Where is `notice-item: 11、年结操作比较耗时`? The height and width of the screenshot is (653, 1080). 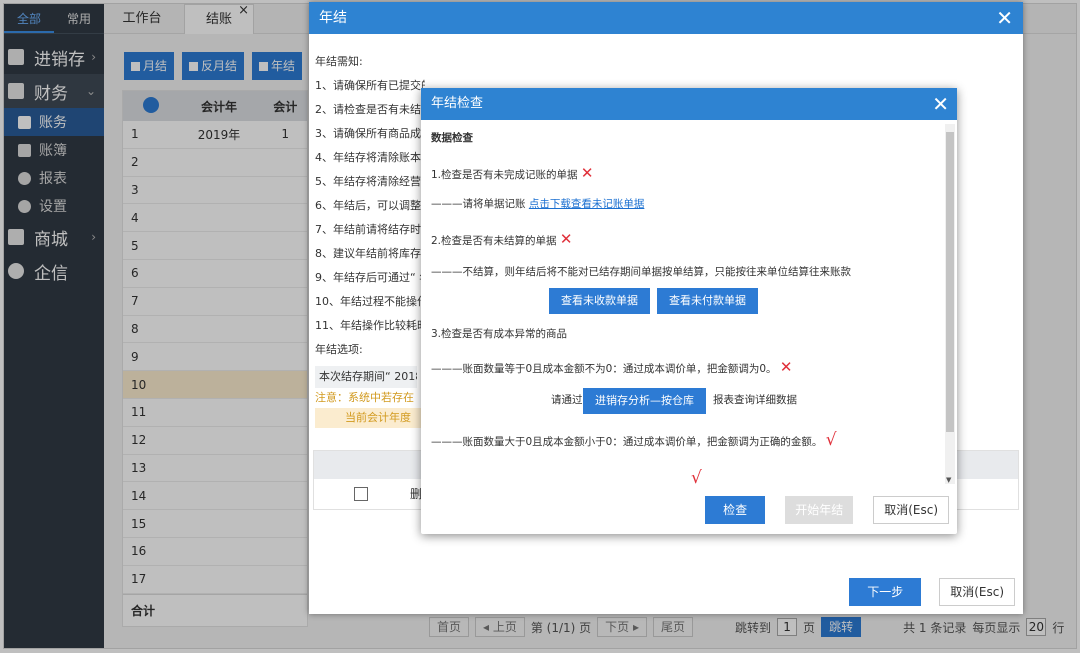 notice-item: 11、年结操作比较耗时 is located at coordinates (370, 325).